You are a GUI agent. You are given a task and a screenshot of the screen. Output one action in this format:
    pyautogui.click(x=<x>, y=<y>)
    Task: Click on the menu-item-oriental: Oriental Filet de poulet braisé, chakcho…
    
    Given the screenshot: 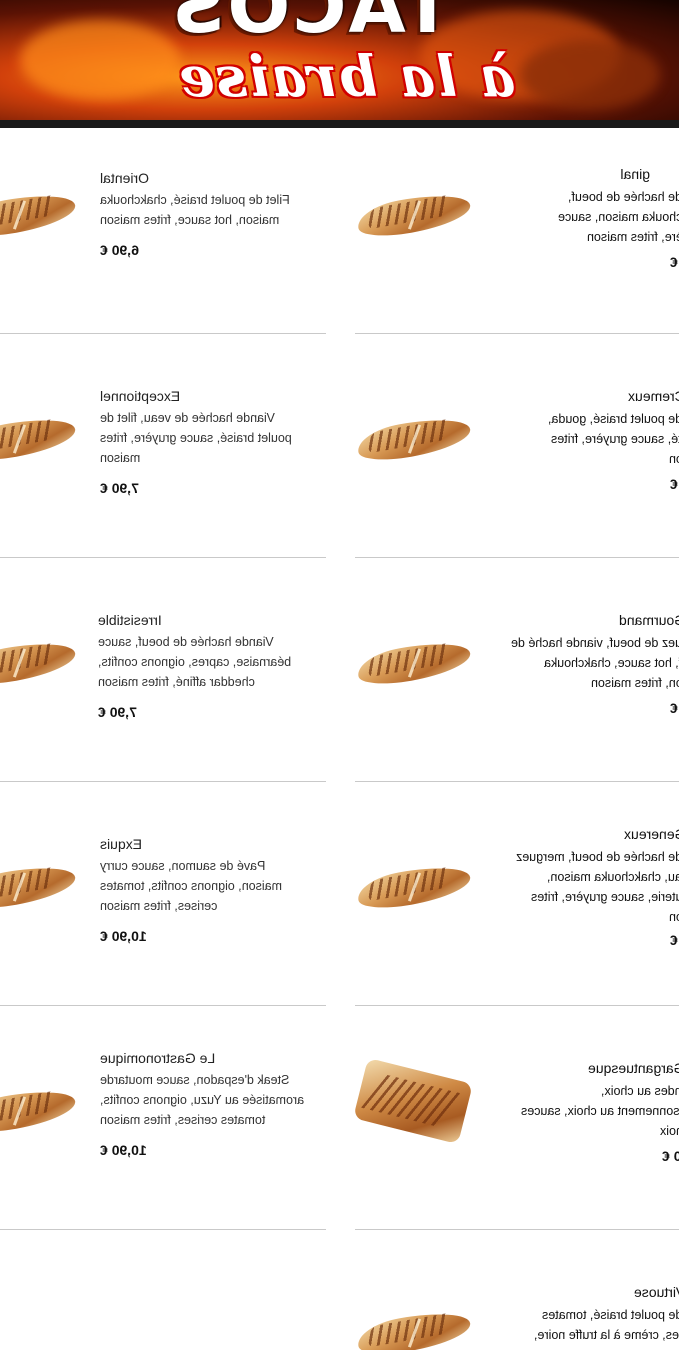 What is the action you would take?
    pyautogui.click(x=206, y=220)
    